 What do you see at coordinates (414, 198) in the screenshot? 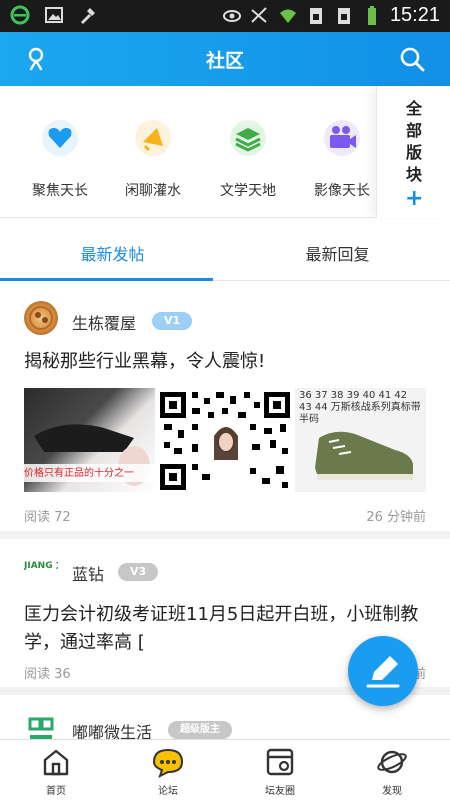
I see `plus-icon: +` at bounding box center [414, 198].